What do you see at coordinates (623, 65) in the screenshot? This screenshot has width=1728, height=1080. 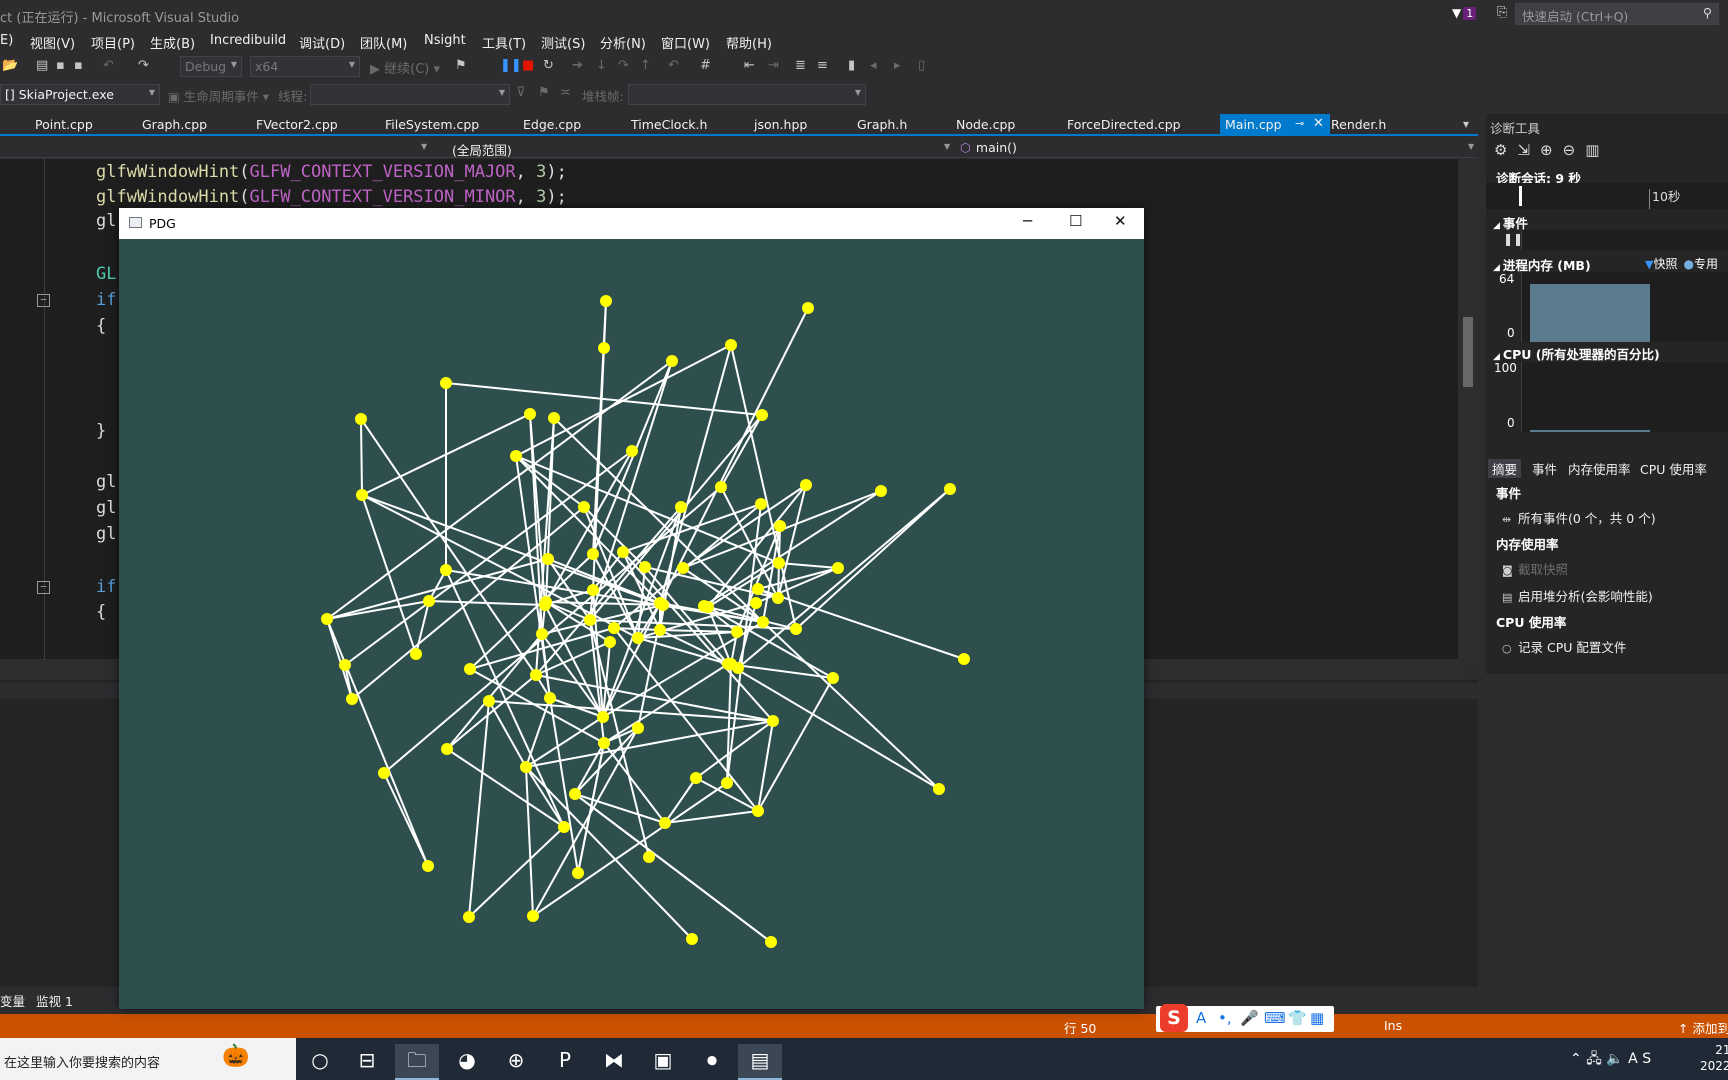 I see `step-over-icon: ↷` at bounding box center [623, 65].